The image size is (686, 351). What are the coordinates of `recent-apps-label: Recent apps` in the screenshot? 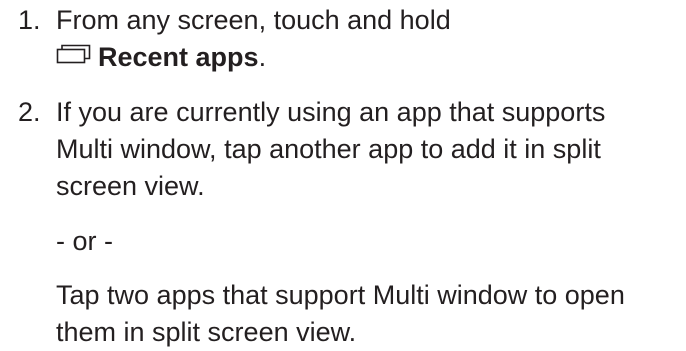 It's located at (178, 57).